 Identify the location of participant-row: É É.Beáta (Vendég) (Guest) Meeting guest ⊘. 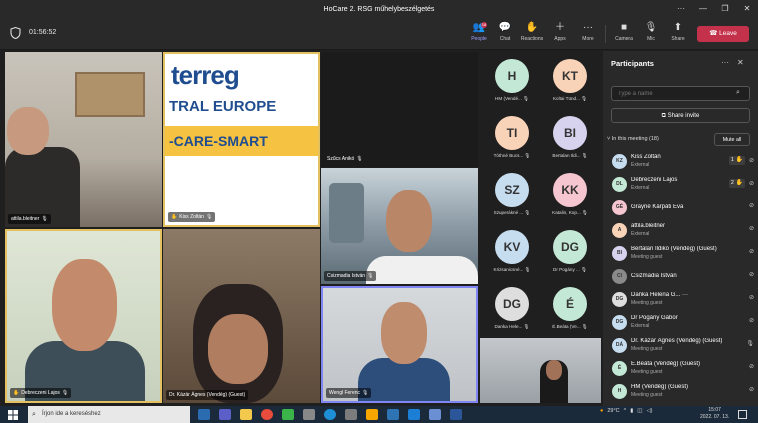
(681, 368).